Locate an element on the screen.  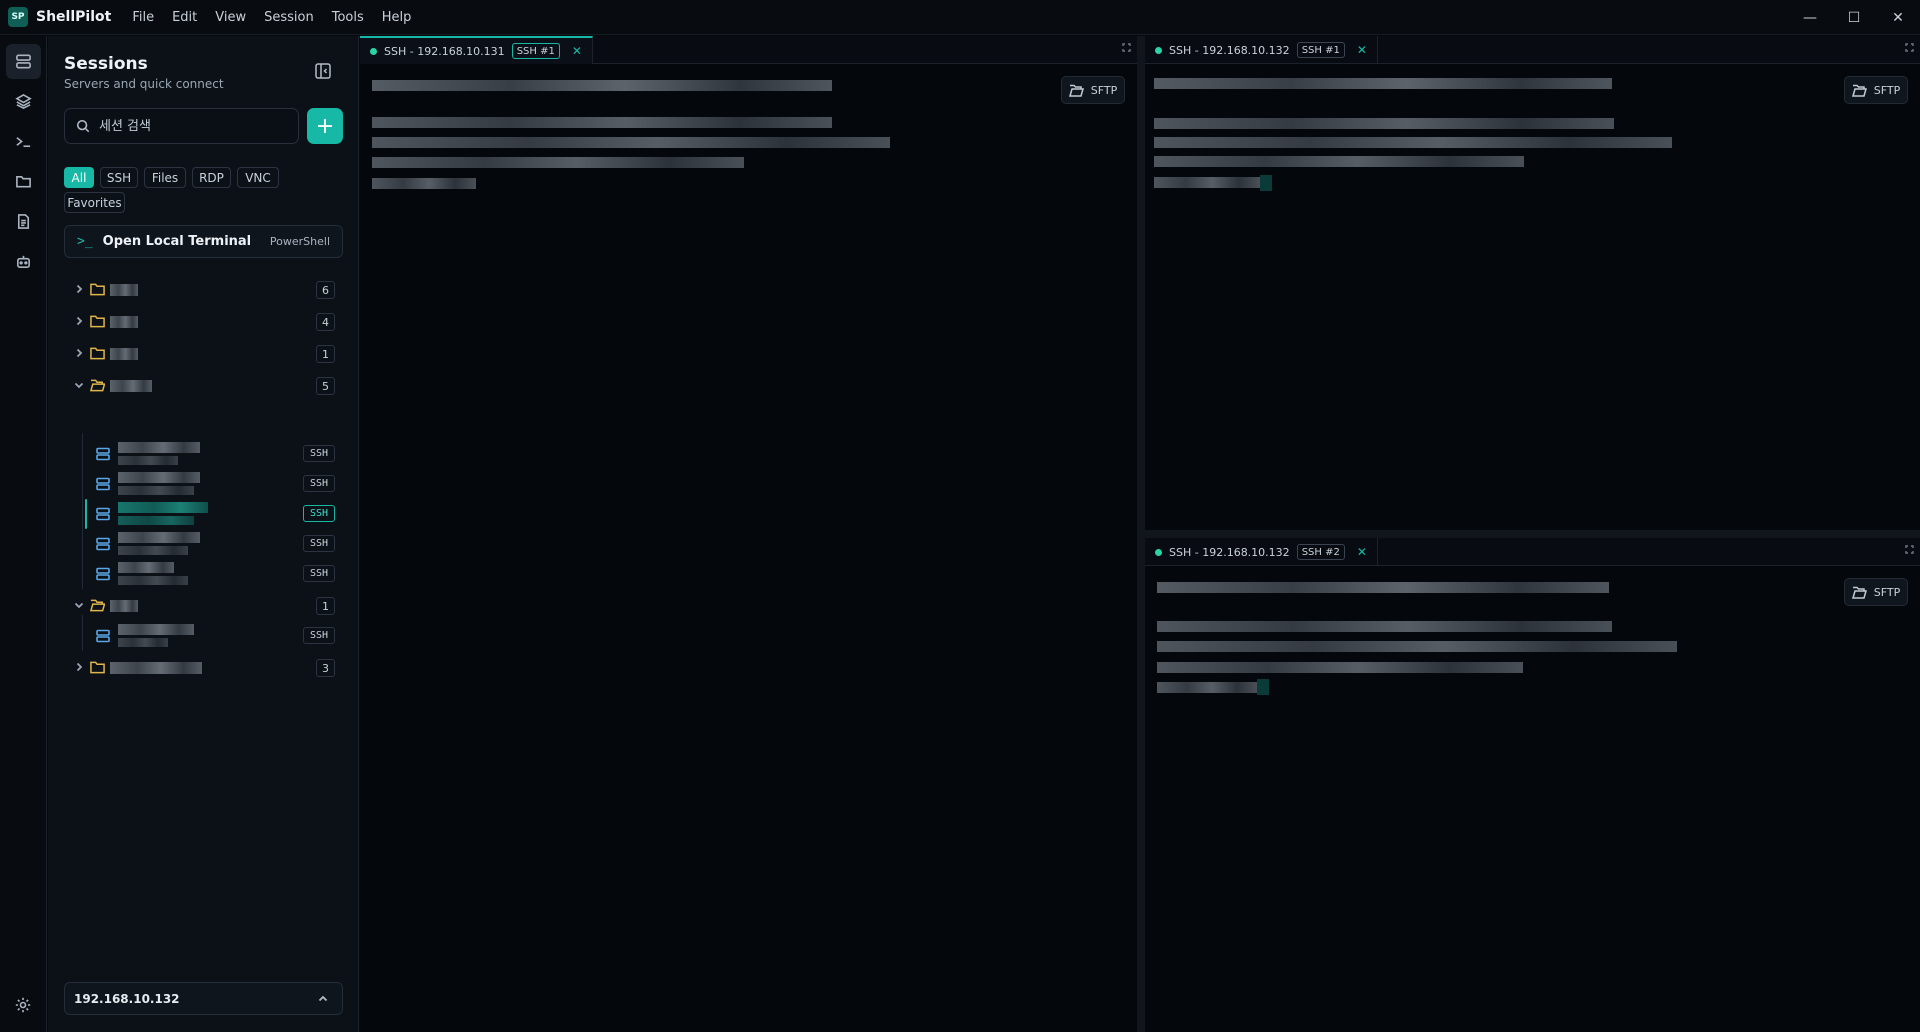
filter-files: Files is located at coordinates (165, 177).